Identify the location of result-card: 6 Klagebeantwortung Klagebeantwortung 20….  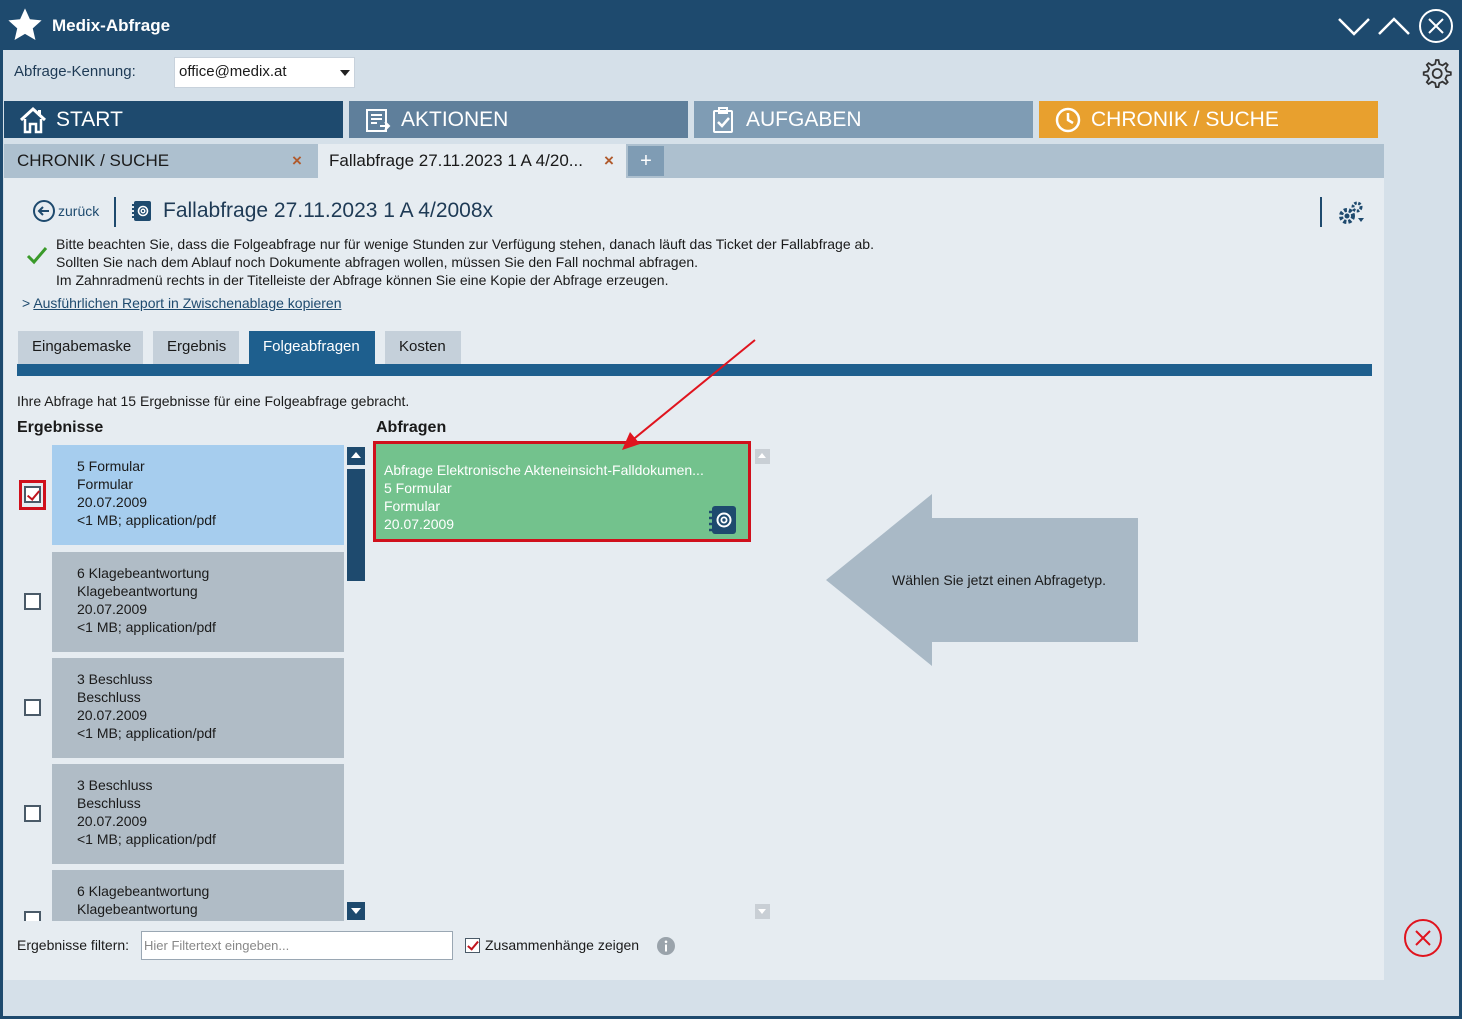
(198, 602).